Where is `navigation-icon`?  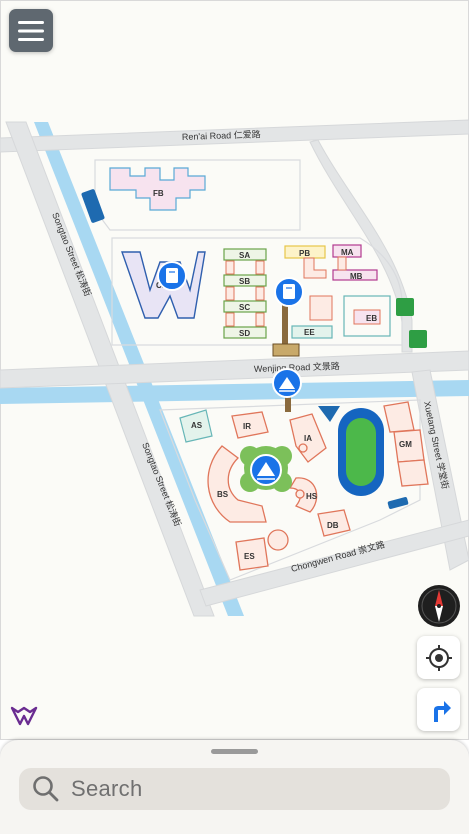 navigation-icon is located at coordinates (442, 711).